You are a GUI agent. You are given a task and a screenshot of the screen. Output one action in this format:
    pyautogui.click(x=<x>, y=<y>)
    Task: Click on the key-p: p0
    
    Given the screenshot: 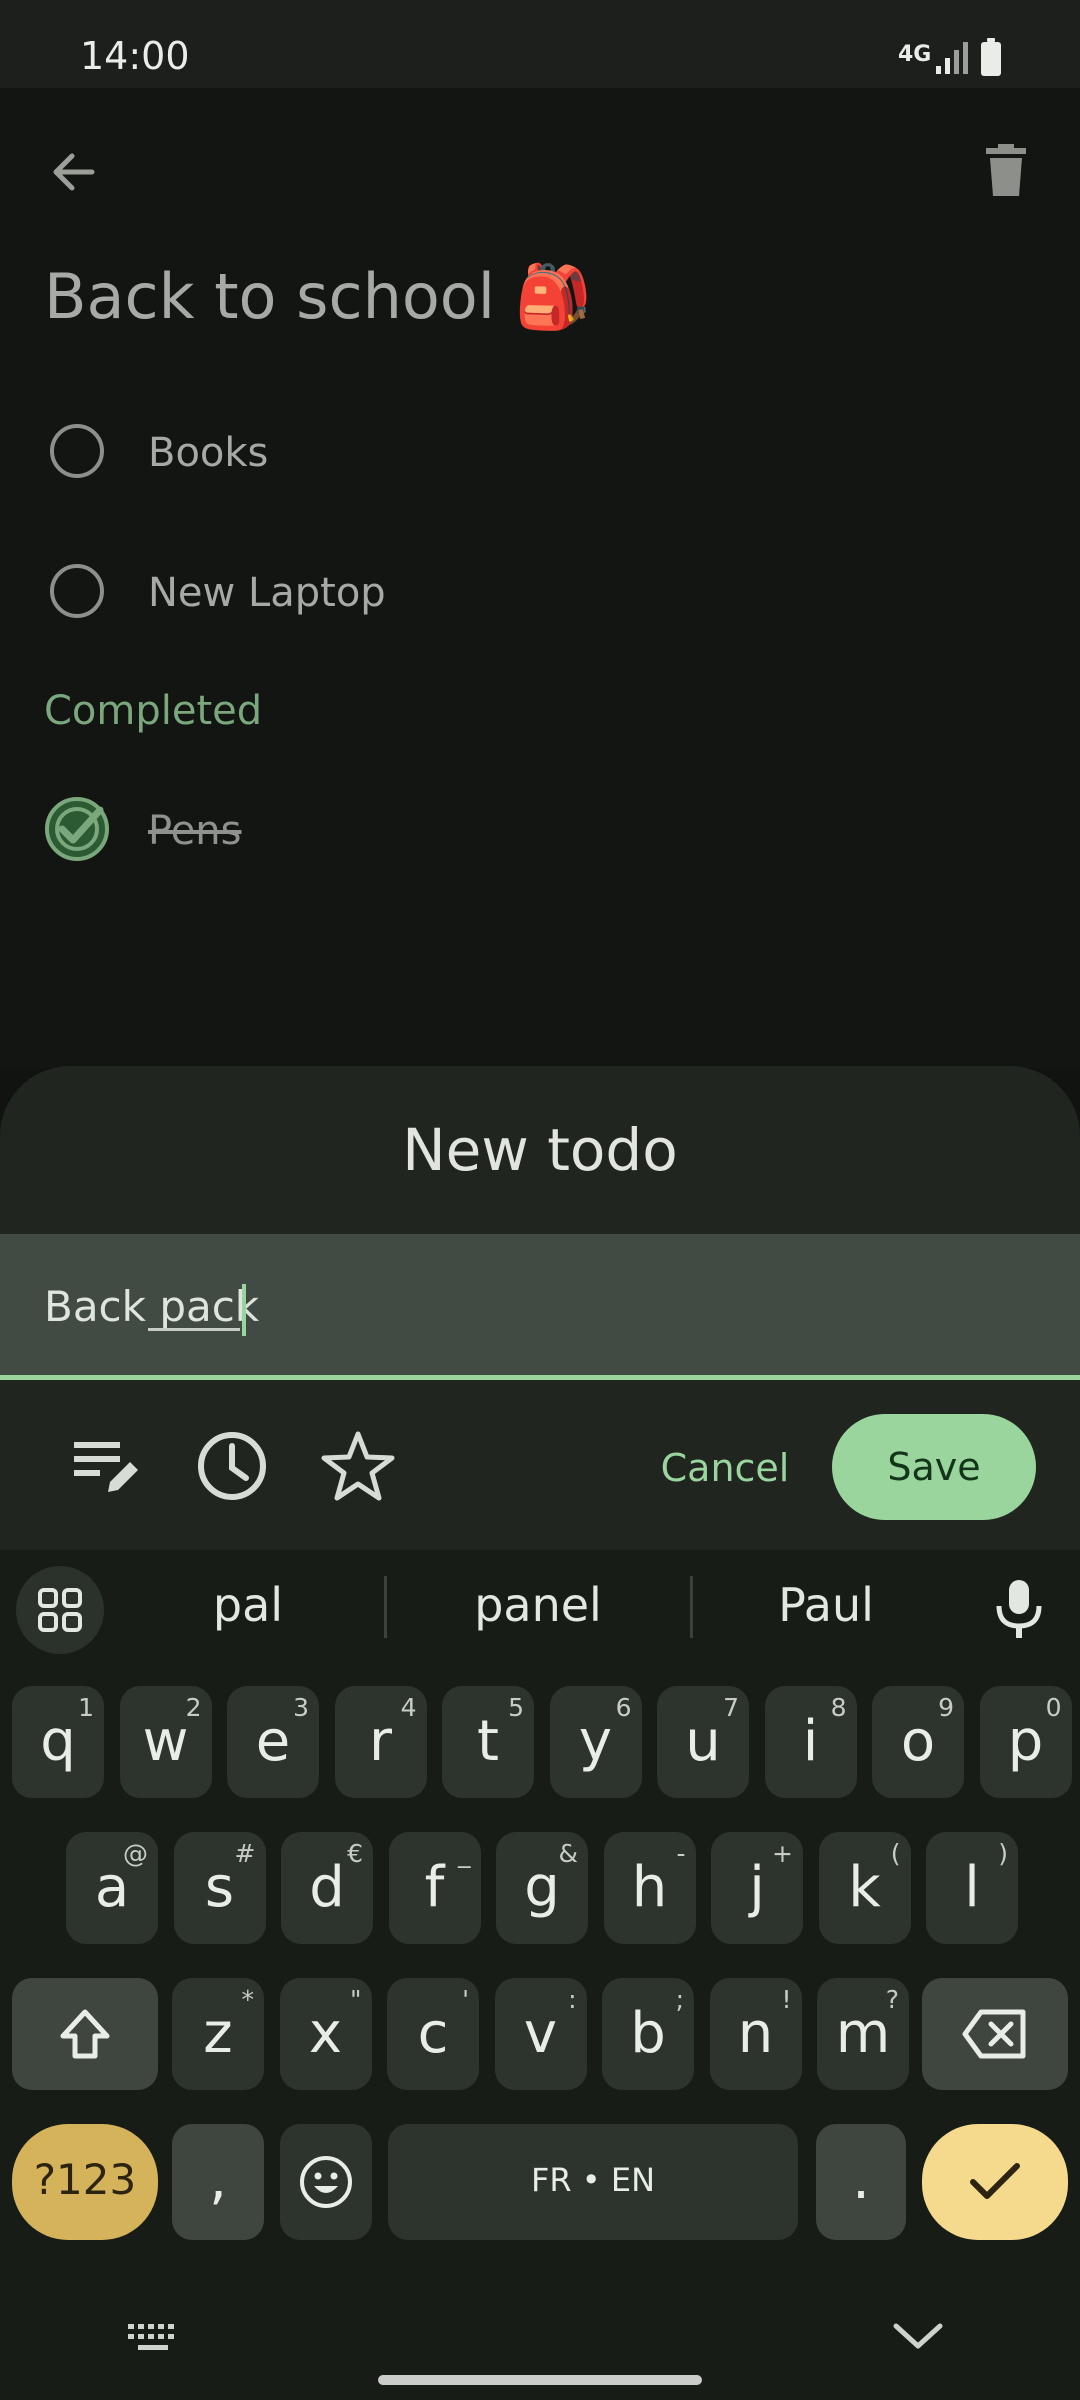 What is the action you would take?
    pyautogui.click(x=1025, y=1742)
    